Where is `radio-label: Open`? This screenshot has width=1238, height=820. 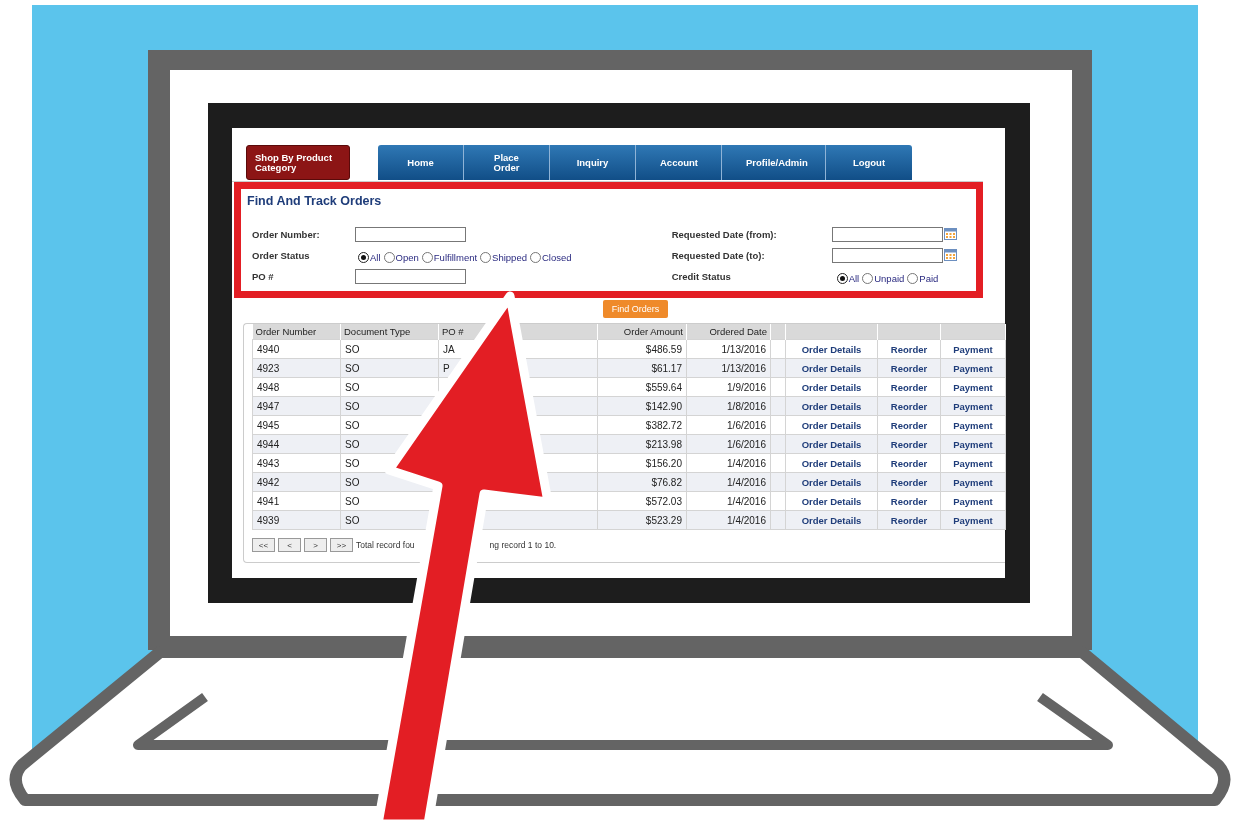
radio-label: Open is located at coordinates (407, 257).